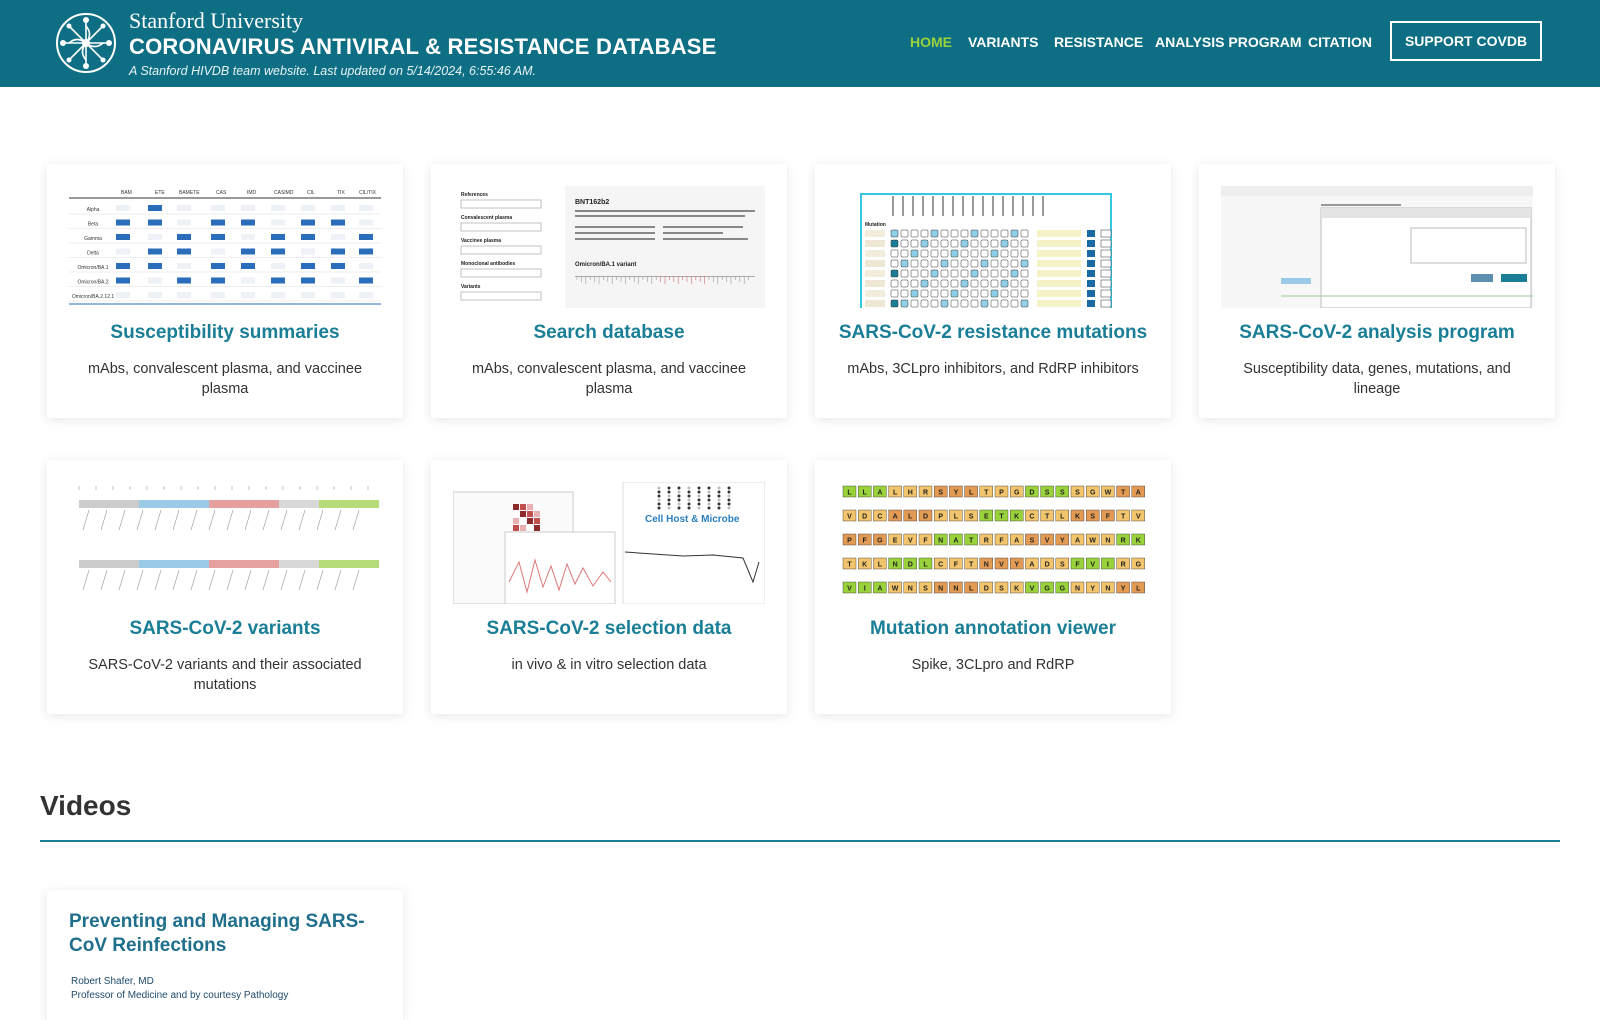 This screenshot has width=1600, height=1020. I want to click on nav-analysis-program: ANALYSIS PROGRAM, so click(1228, 42).